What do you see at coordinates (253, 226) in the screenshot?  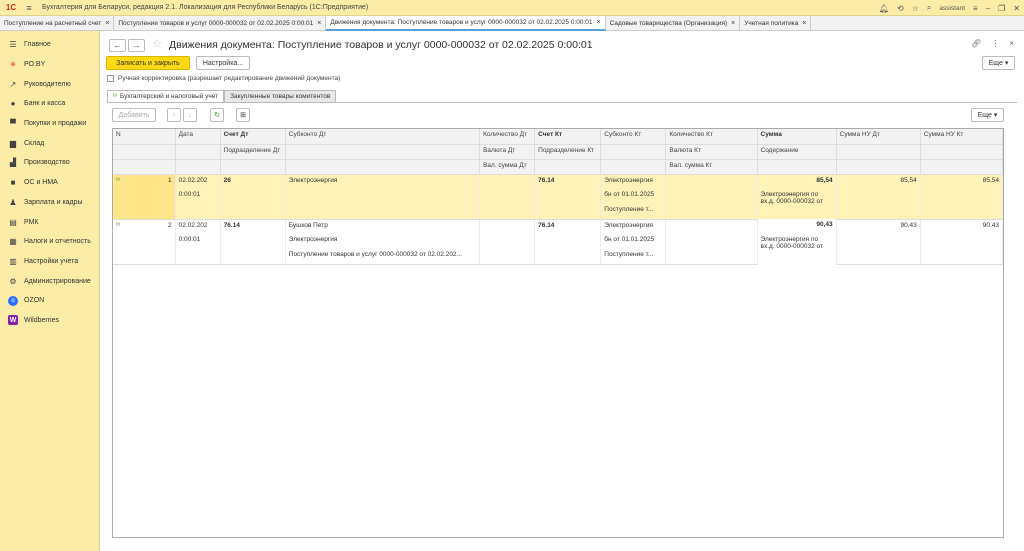 I see `acc-dt-cell: 76.14` at bounding box center [253, 226].